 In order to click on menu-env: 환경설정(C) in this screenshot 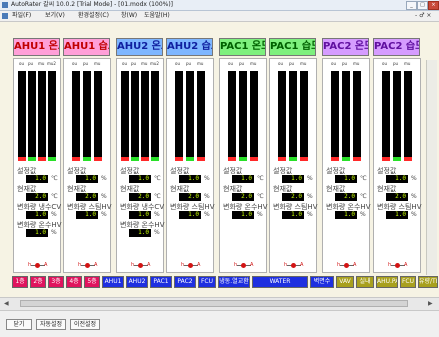, I will do `click(93, 16)`.